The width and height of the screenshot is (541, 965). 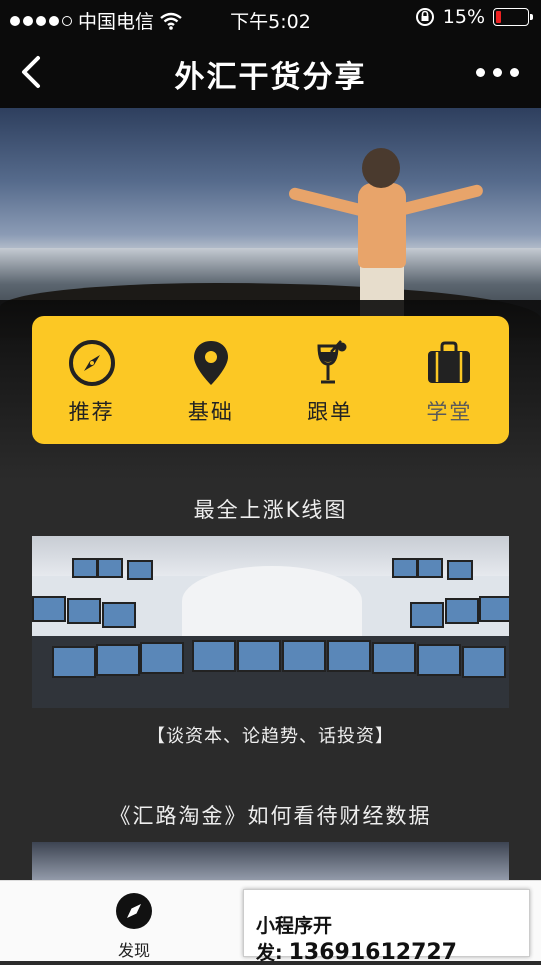 What do you see at coordinates (372, 952) in the screenshot?
I see `contact-phone: 13691612727` at bounding box center [372, 952].